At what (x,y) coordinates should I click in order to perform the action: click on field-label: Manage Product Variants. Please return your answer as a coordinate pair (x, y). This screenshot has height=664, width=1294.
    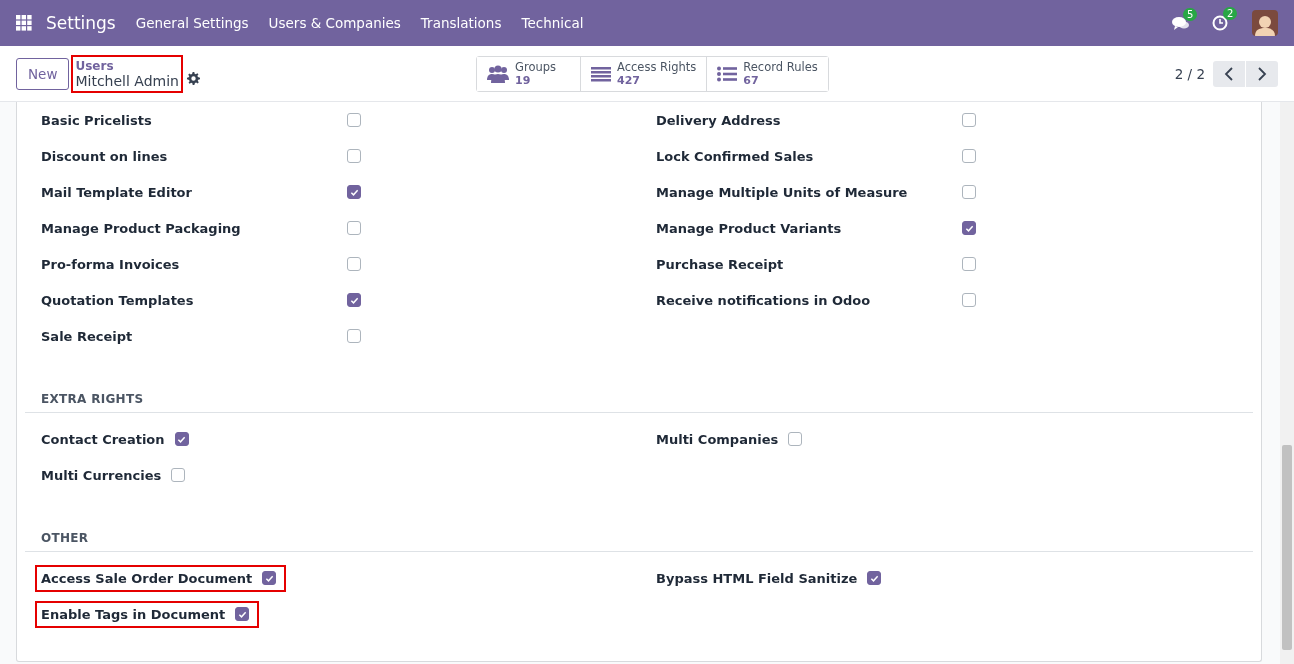
    Looking at the image, I should click on (749, 228).